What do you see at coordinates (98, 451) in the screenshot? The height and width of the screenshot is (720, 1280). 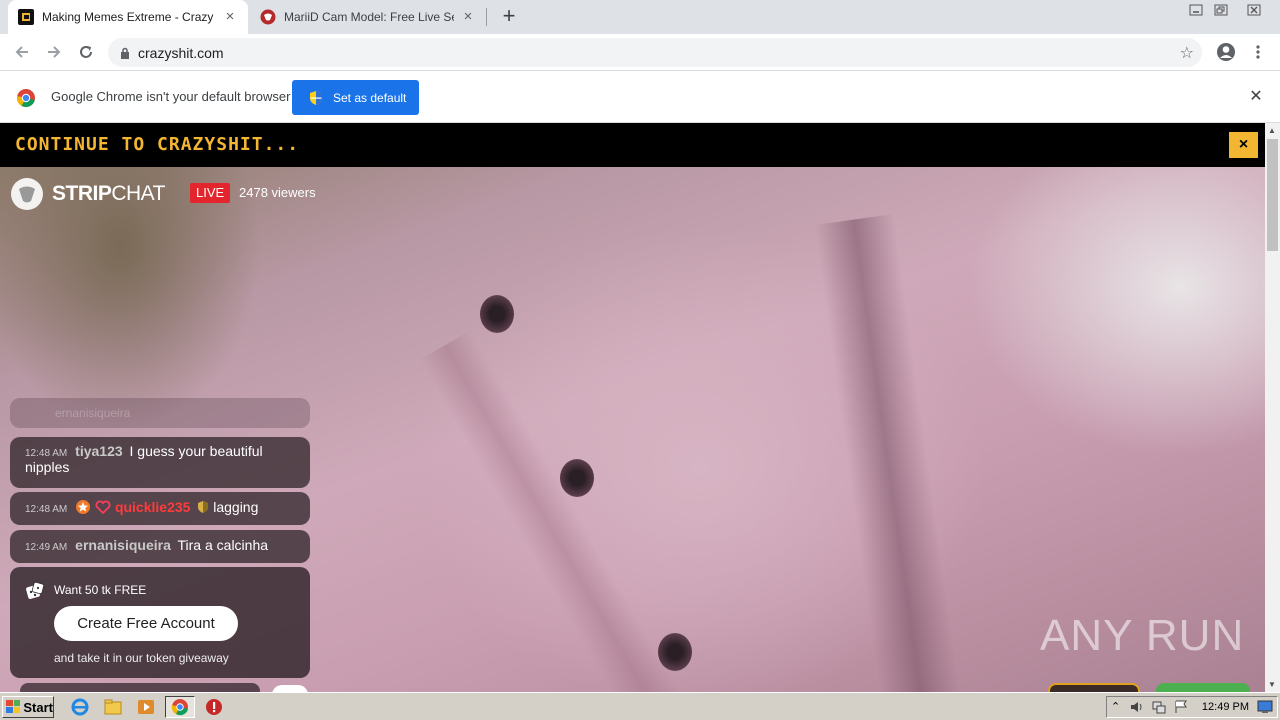 I see `chat-username: tiya123` at bounding box center [98, 451].